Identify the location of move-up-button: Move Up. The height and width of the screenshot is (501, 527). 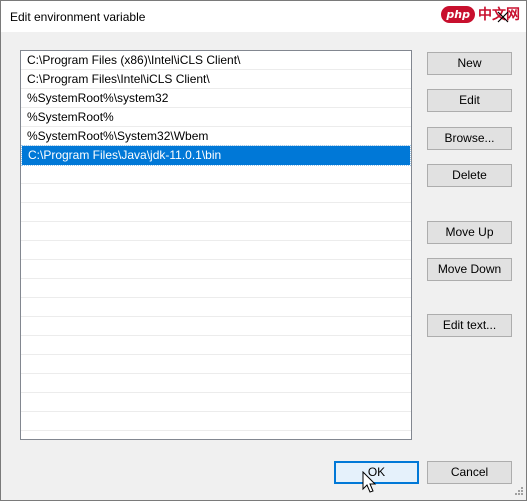
(469, 232).